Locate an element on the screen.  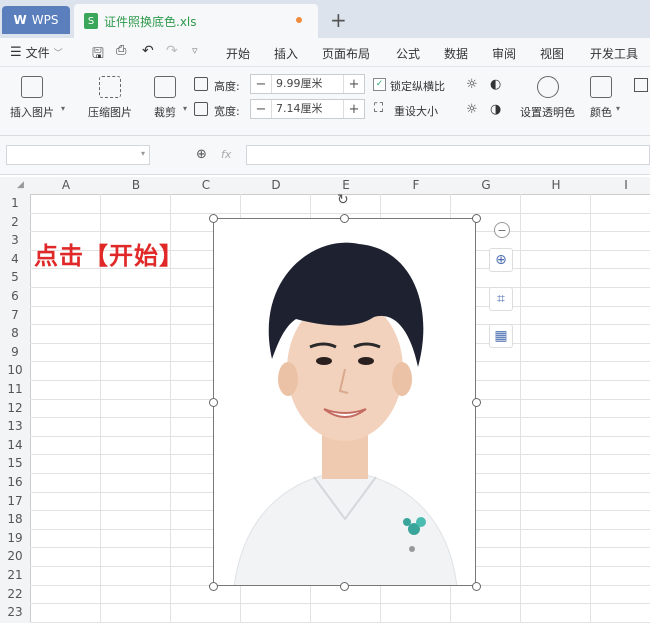
row-header-19: 19 is located at coordinates (15, 538).